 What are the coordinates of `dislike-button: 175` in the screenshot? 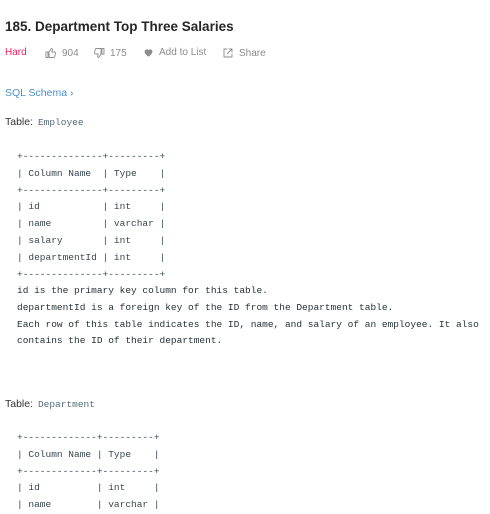 It's located at (110, 53).